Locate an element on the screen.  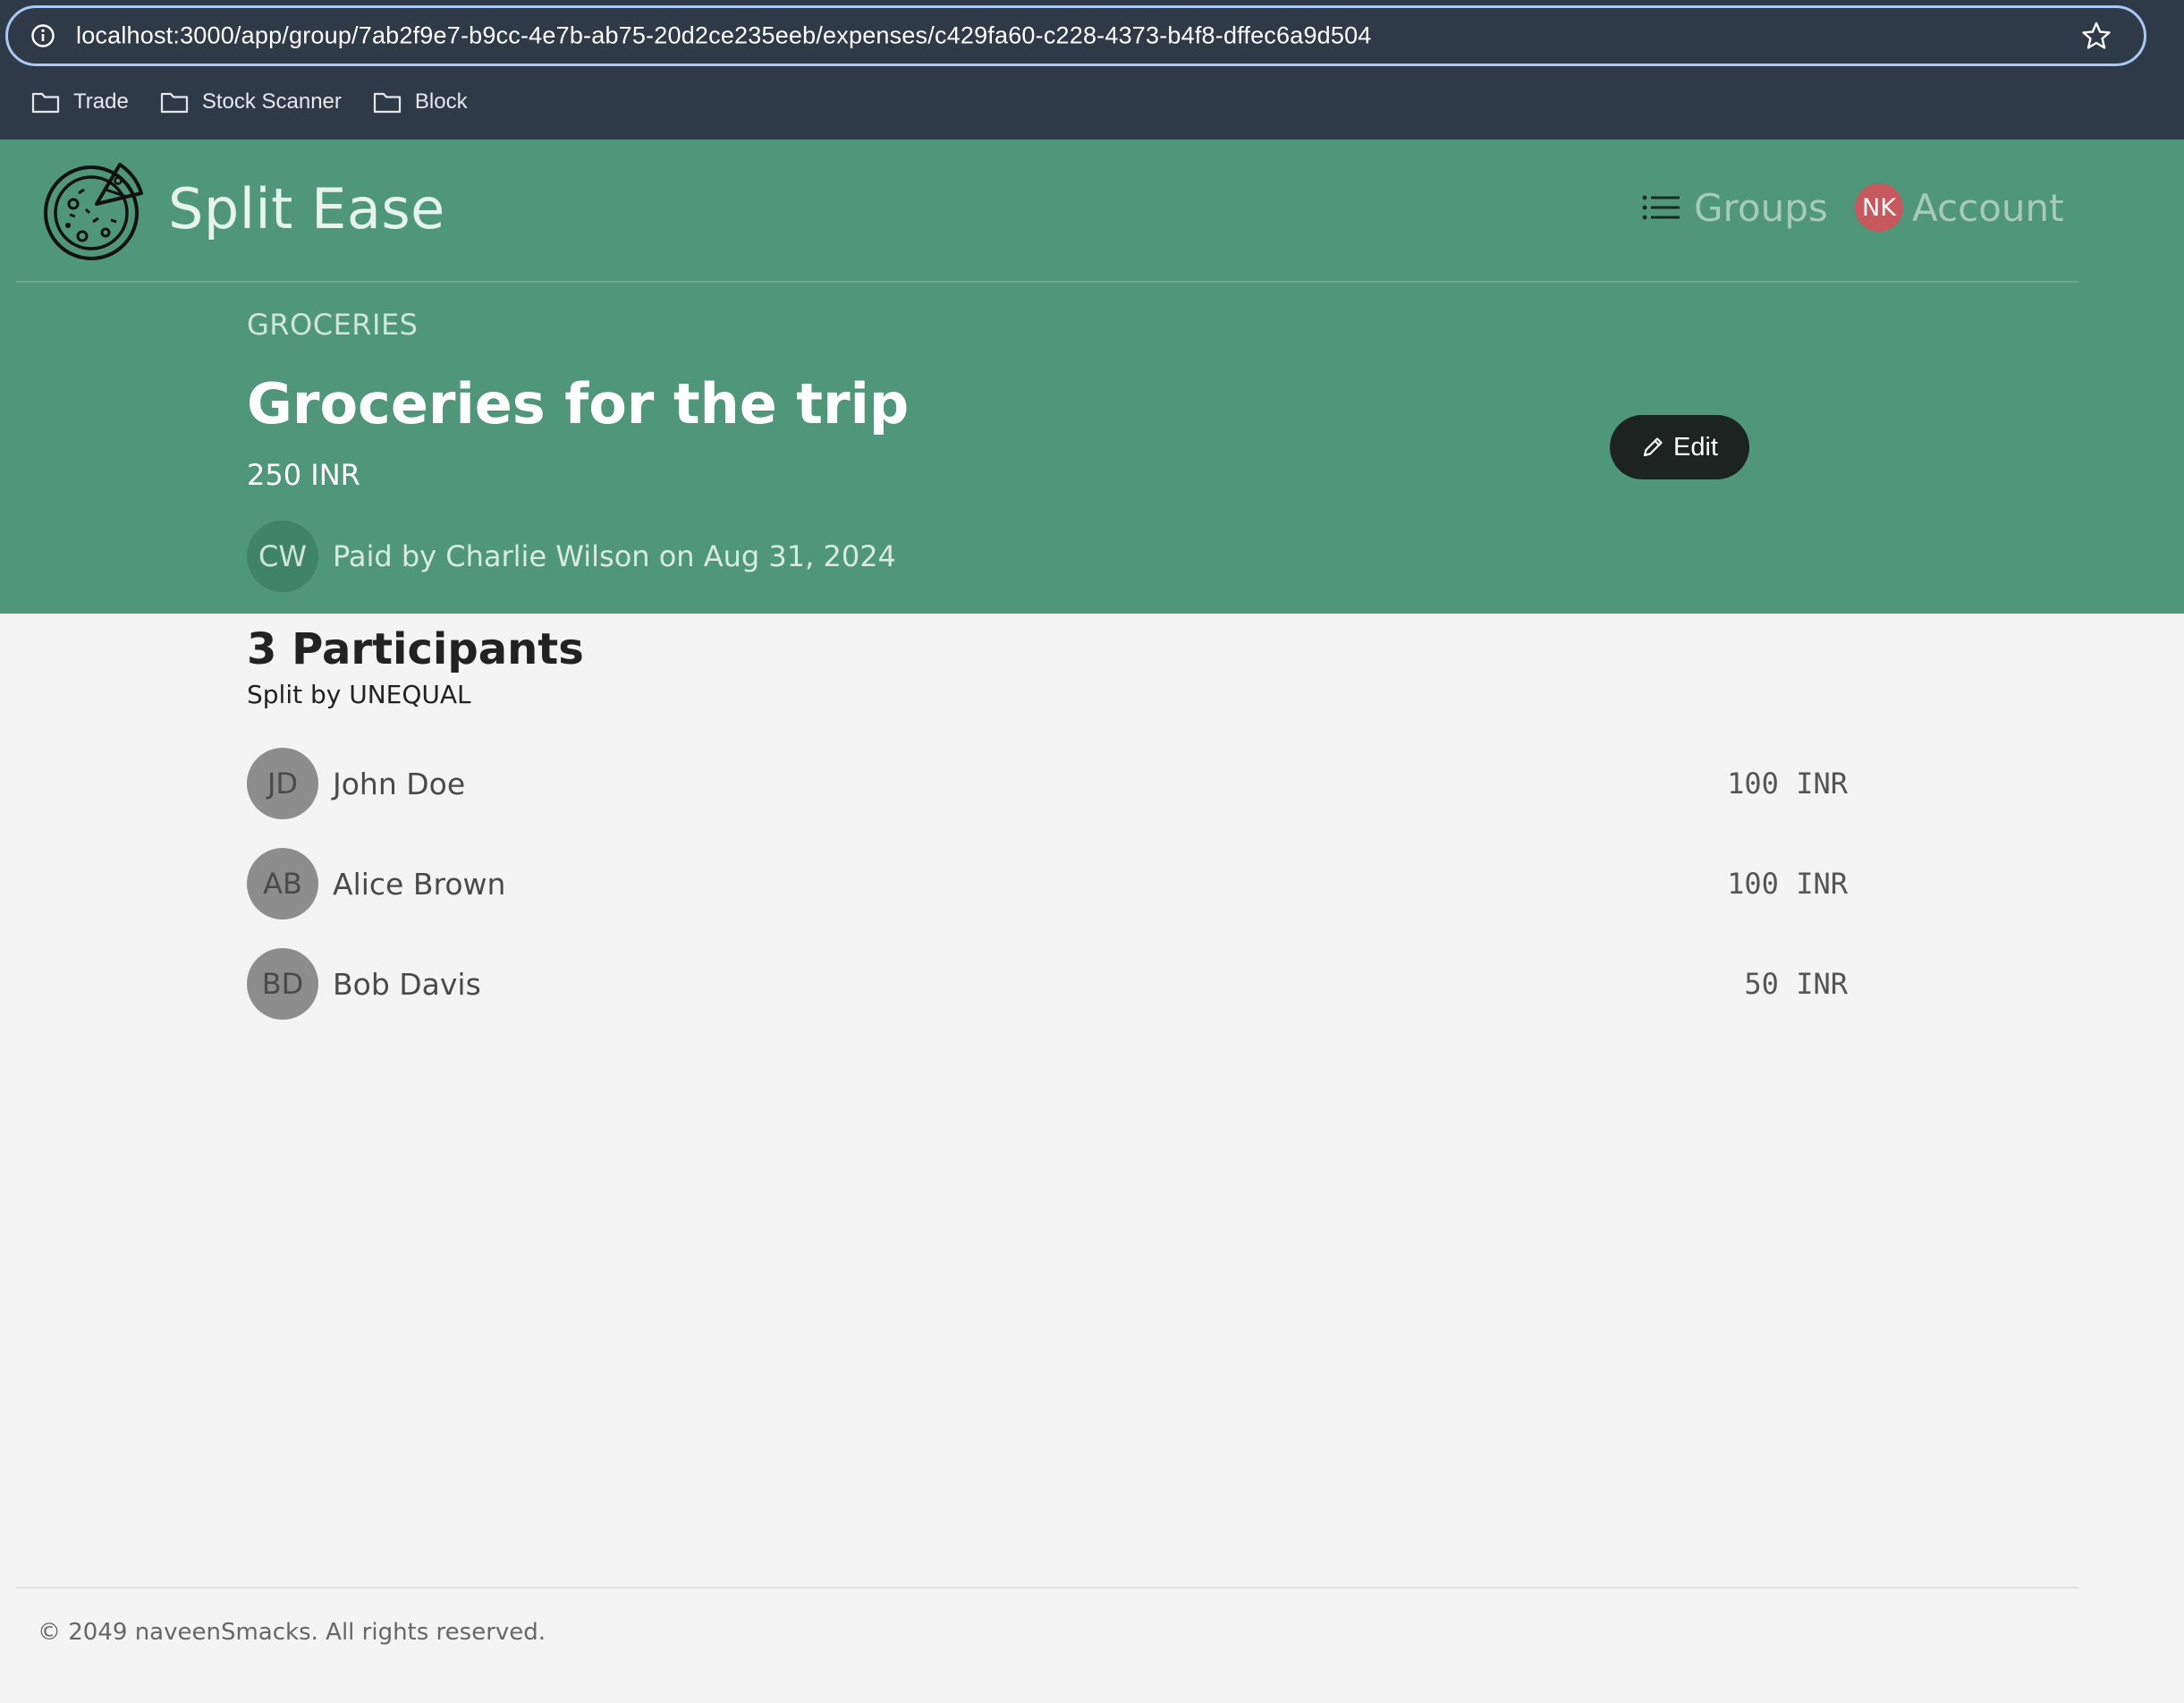
star-icon is located at coordinates (2096, 36).